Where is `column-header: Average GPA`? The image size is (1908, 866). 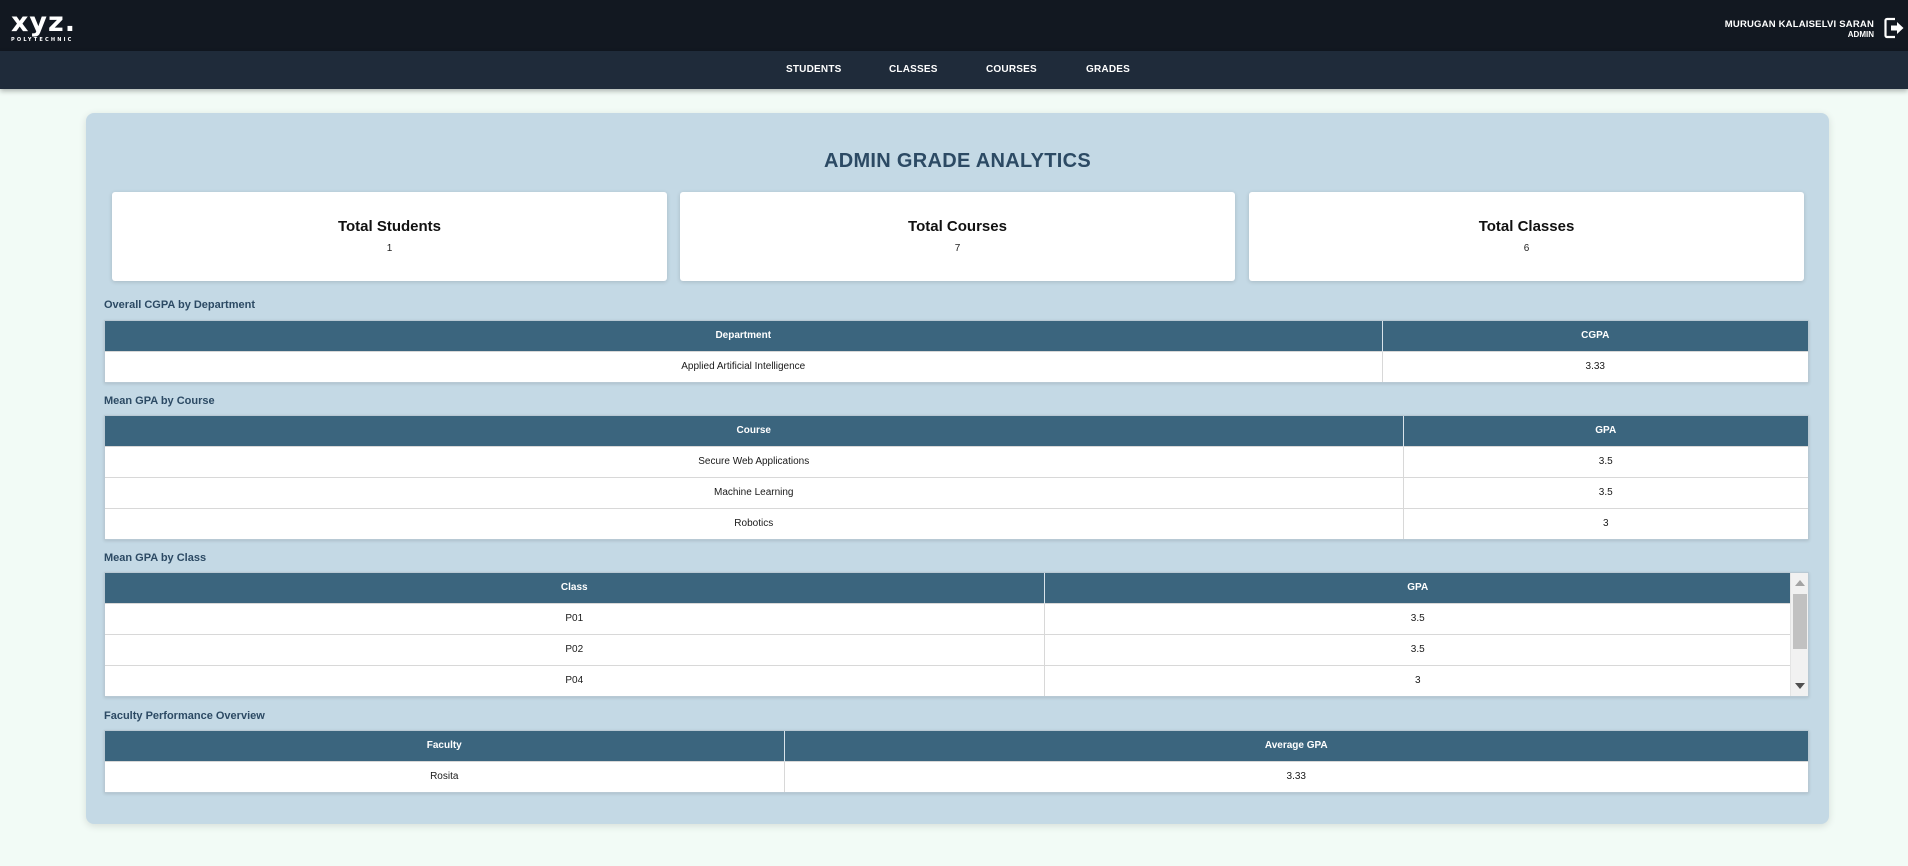 column-header: Average GPA is located at coordinates (1296, 746).